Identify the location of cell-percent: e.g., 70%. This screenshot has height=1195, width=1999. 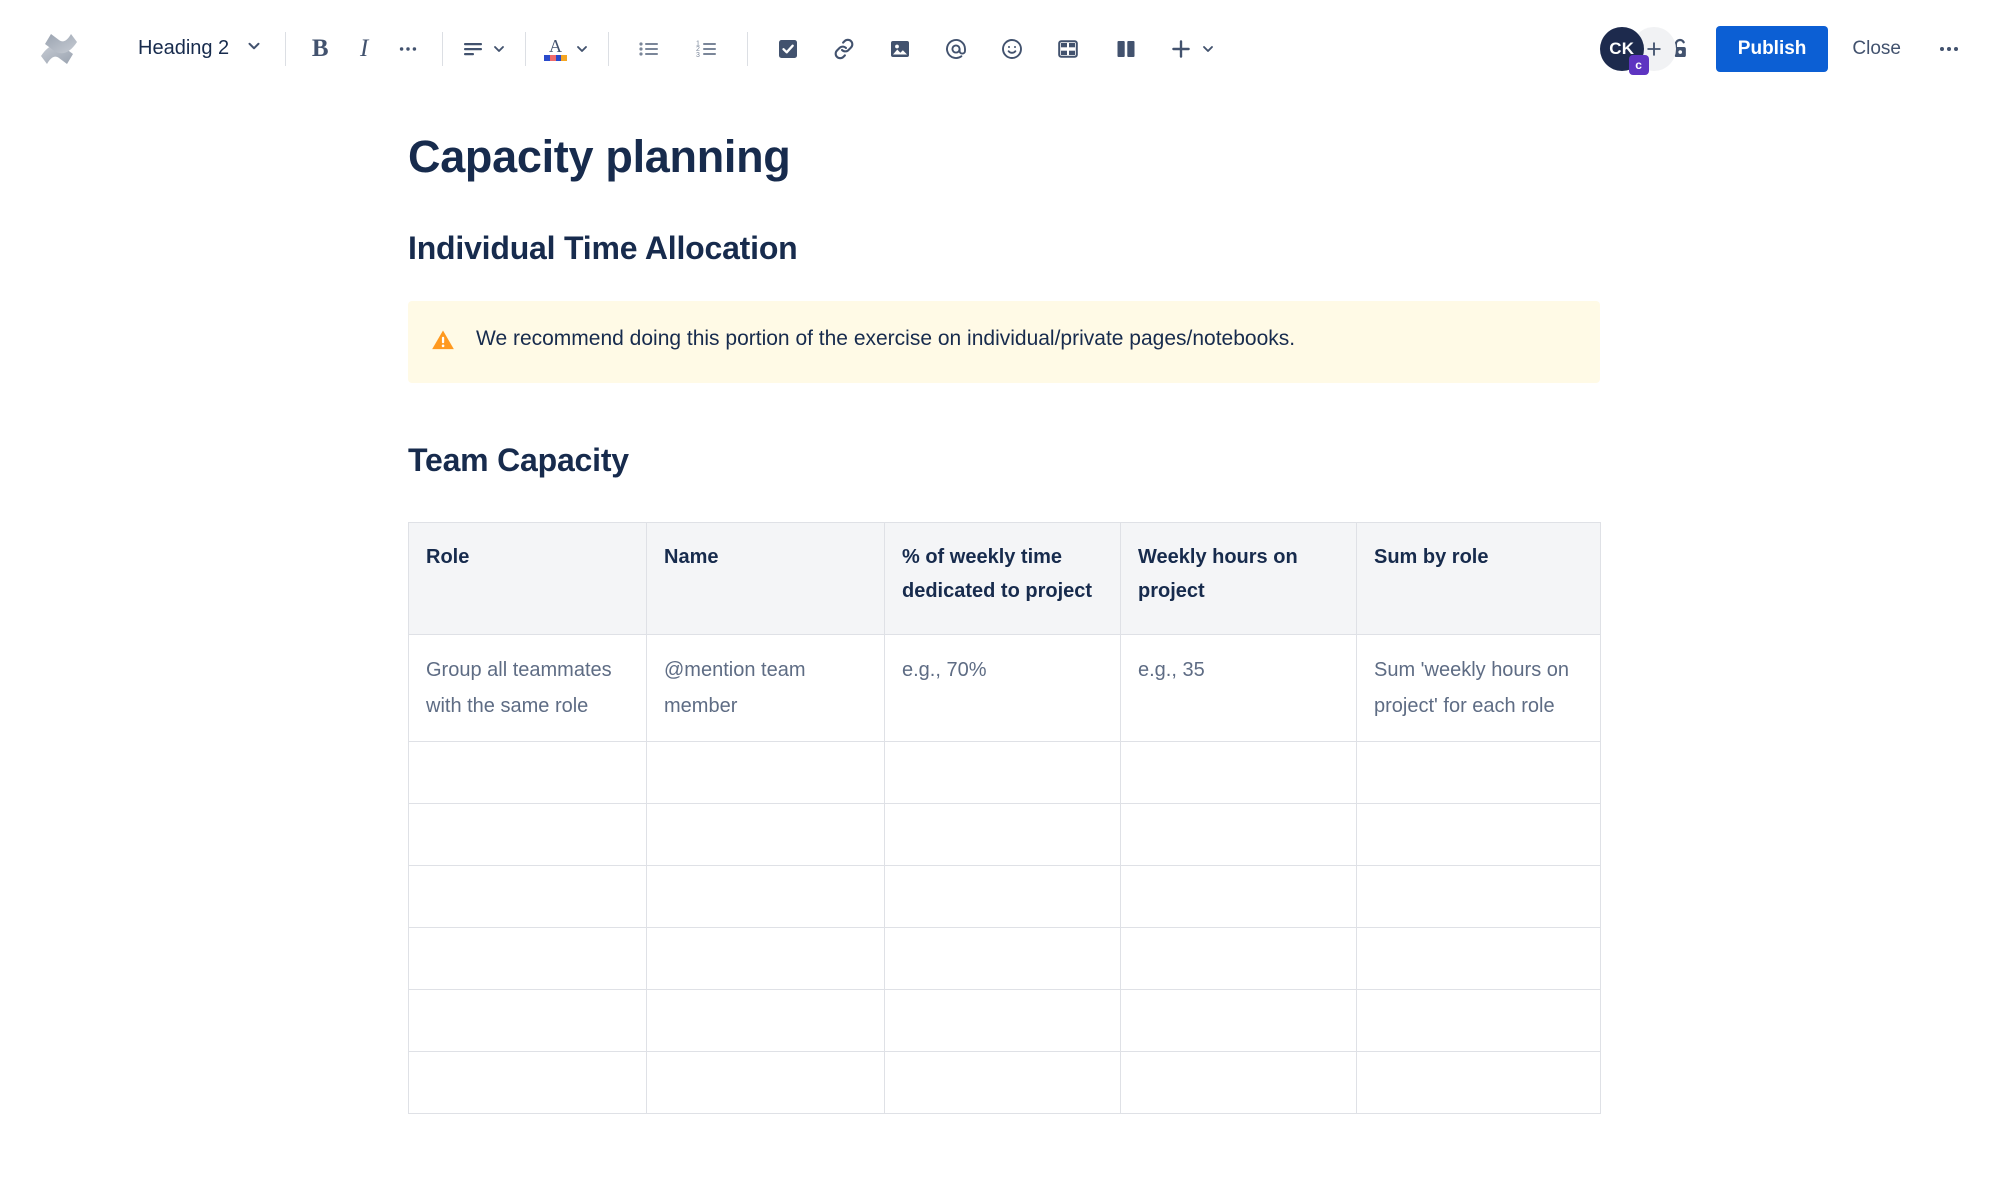
(1002, 688).